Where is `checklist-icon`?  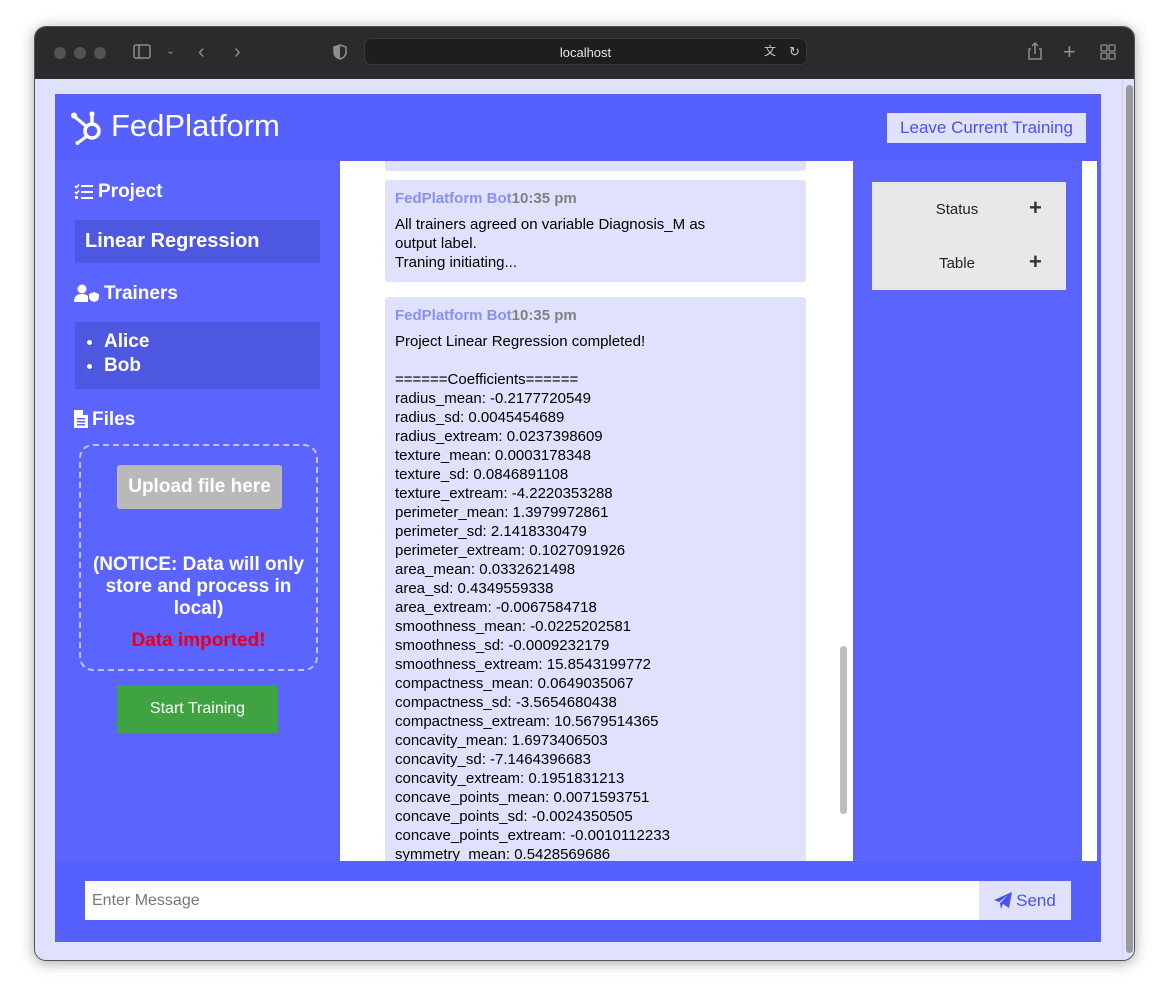
checklist-icon is located at coordinates (83, 191).